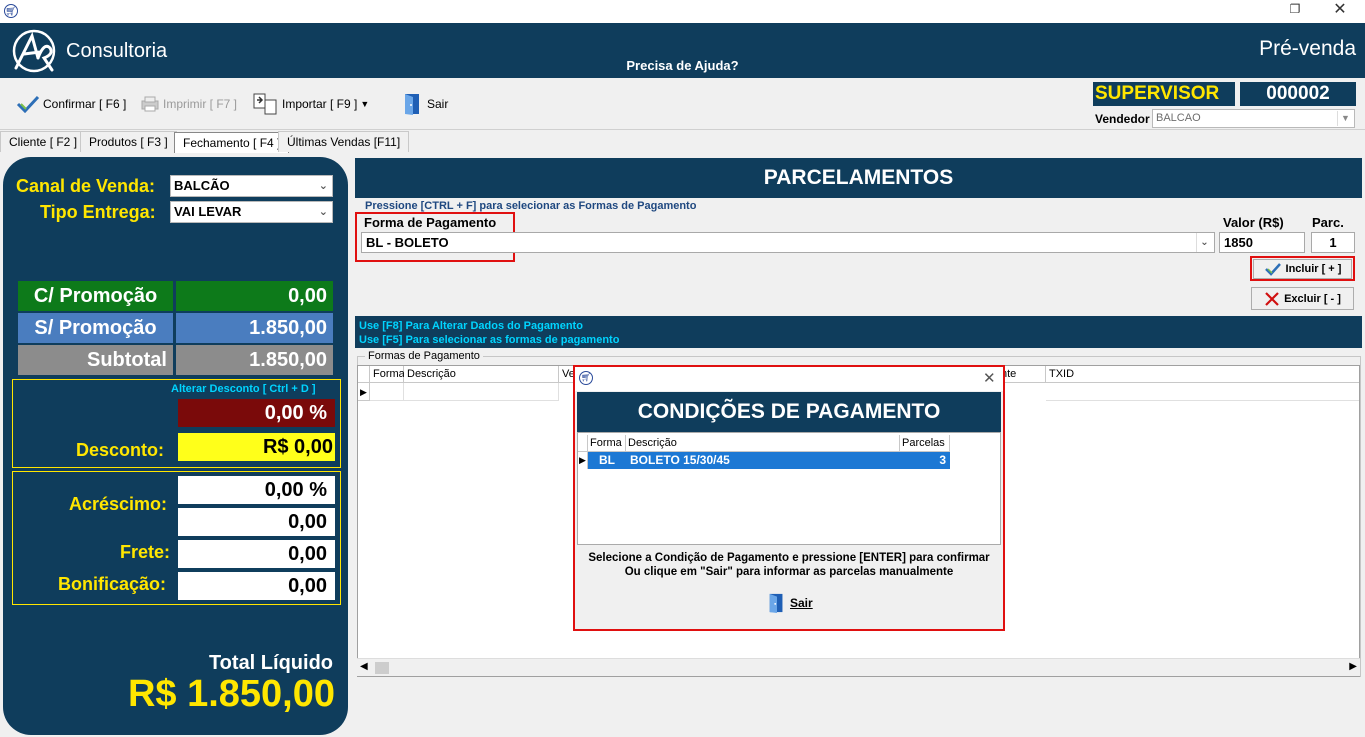 The image size is (1365, 737). What do you see at coordinates (682, 50) in the screenshot?
I see `app-header: Consultoria Precisa de Ajuda? Pré-venda` at bounding box center [682, 50].